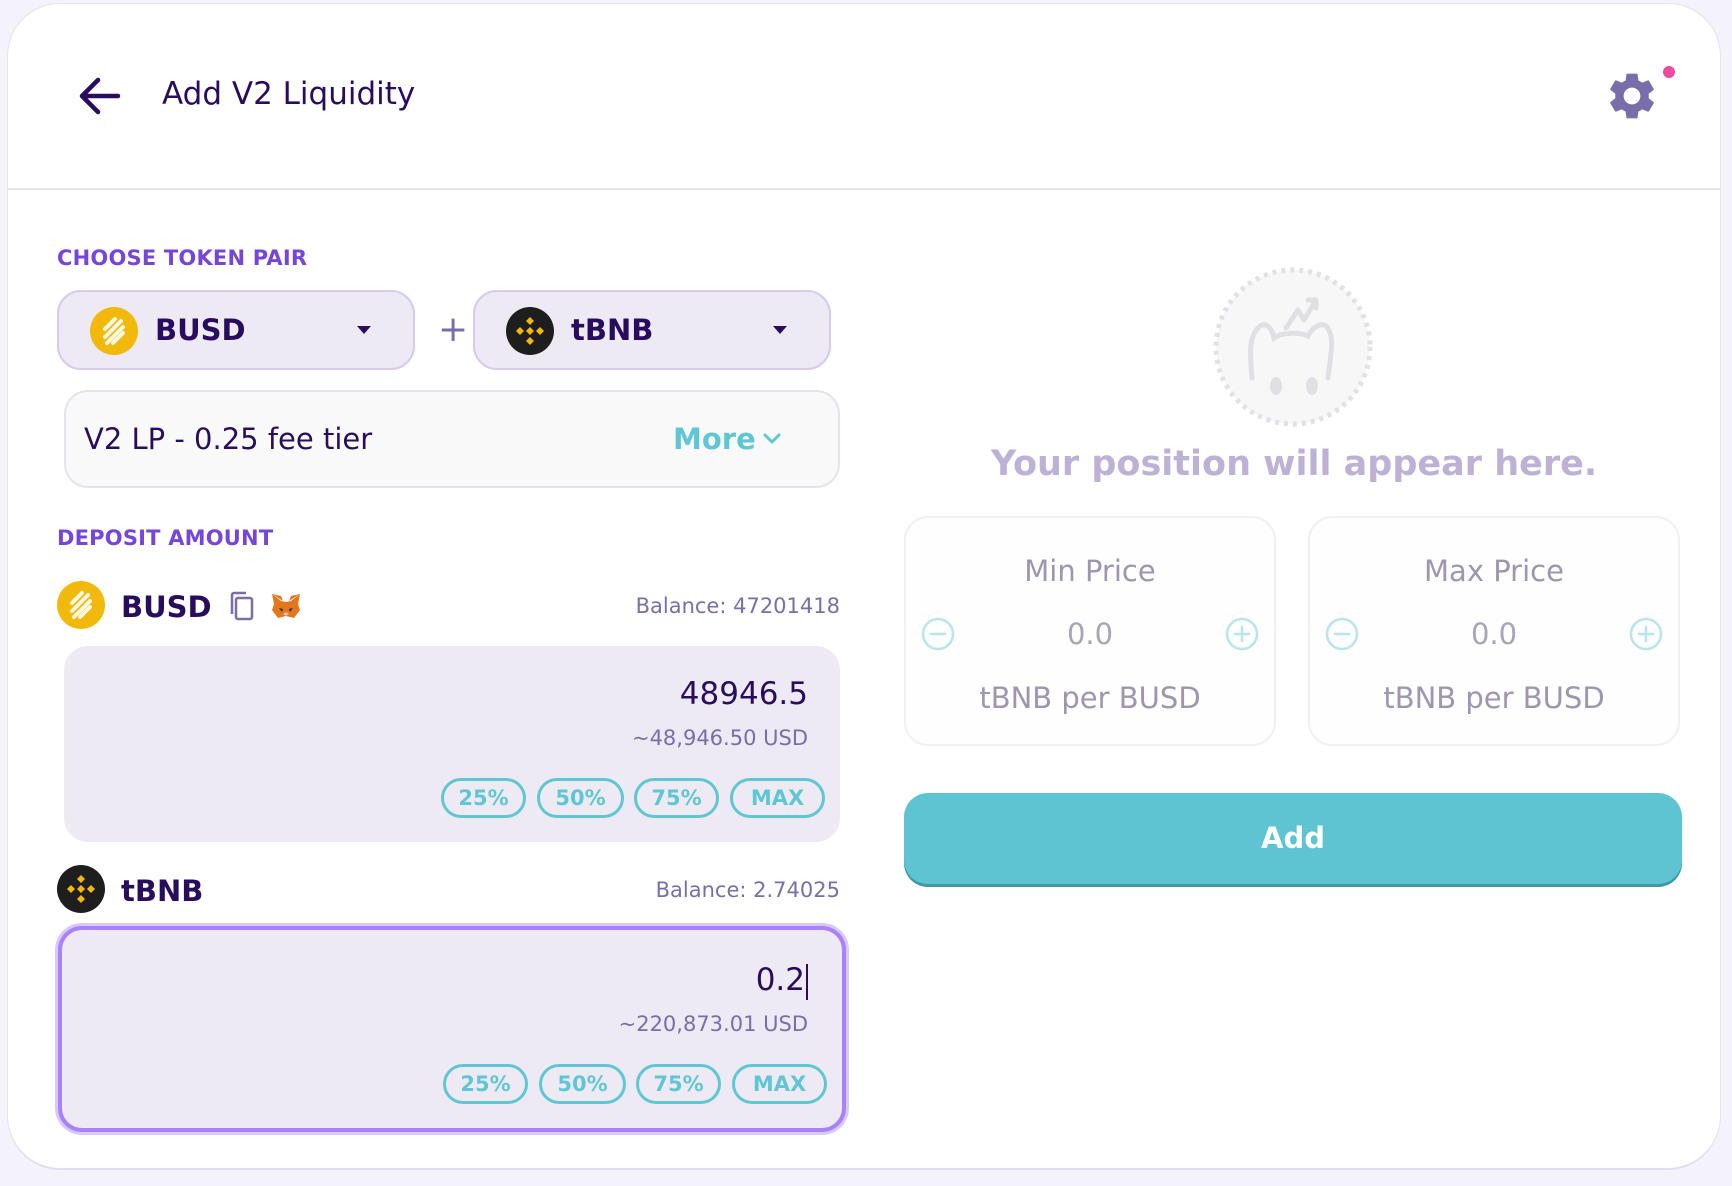 This screenshot has height=1186, width=1732. Describe the element at coordinates (1293, 347) in the screenshot. I see `position-placeholder-icon` at that location.